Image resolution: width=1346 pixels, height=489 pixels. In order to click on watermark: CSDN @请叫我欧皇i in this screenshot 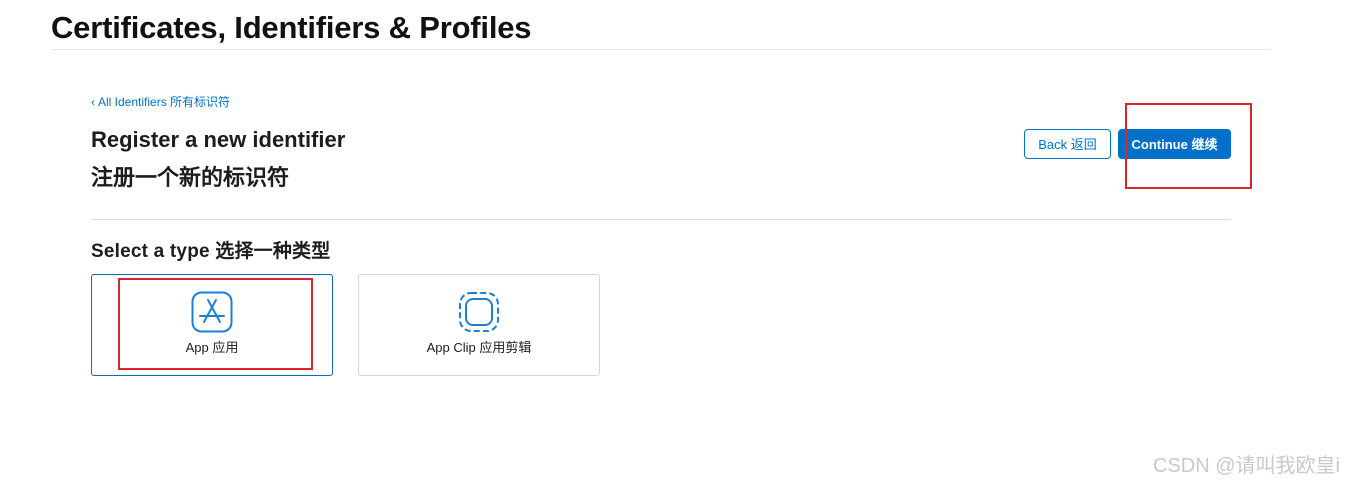, I will do `click(1246, 466)`.